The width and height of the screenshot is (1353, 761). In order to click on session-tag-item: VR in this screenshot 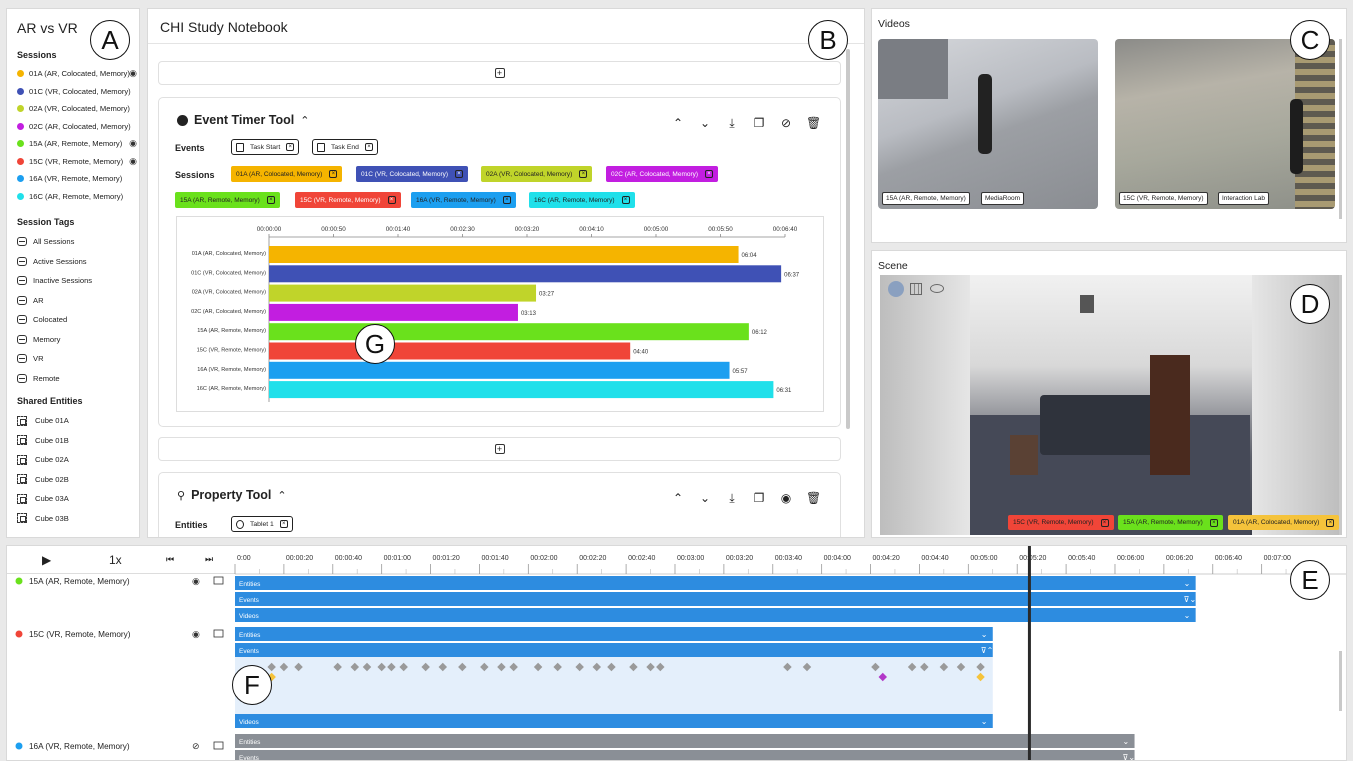, I will do `click(73, 359)`.